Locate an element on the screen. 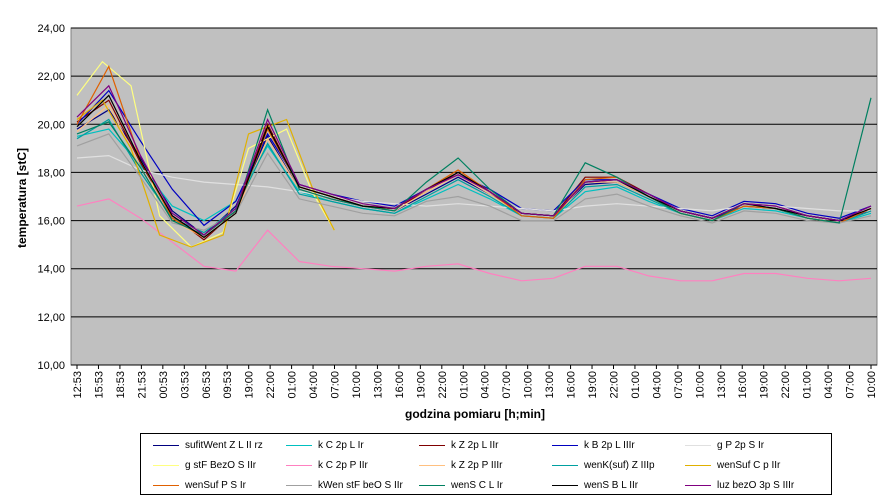 Image resolution: width=886 pixels, height=500 pixels. y-axis-ticks: 10,00 12,00 14,00 16,00 18,00 20,00 22,00 24,00 is located at coordinates (51, 197).